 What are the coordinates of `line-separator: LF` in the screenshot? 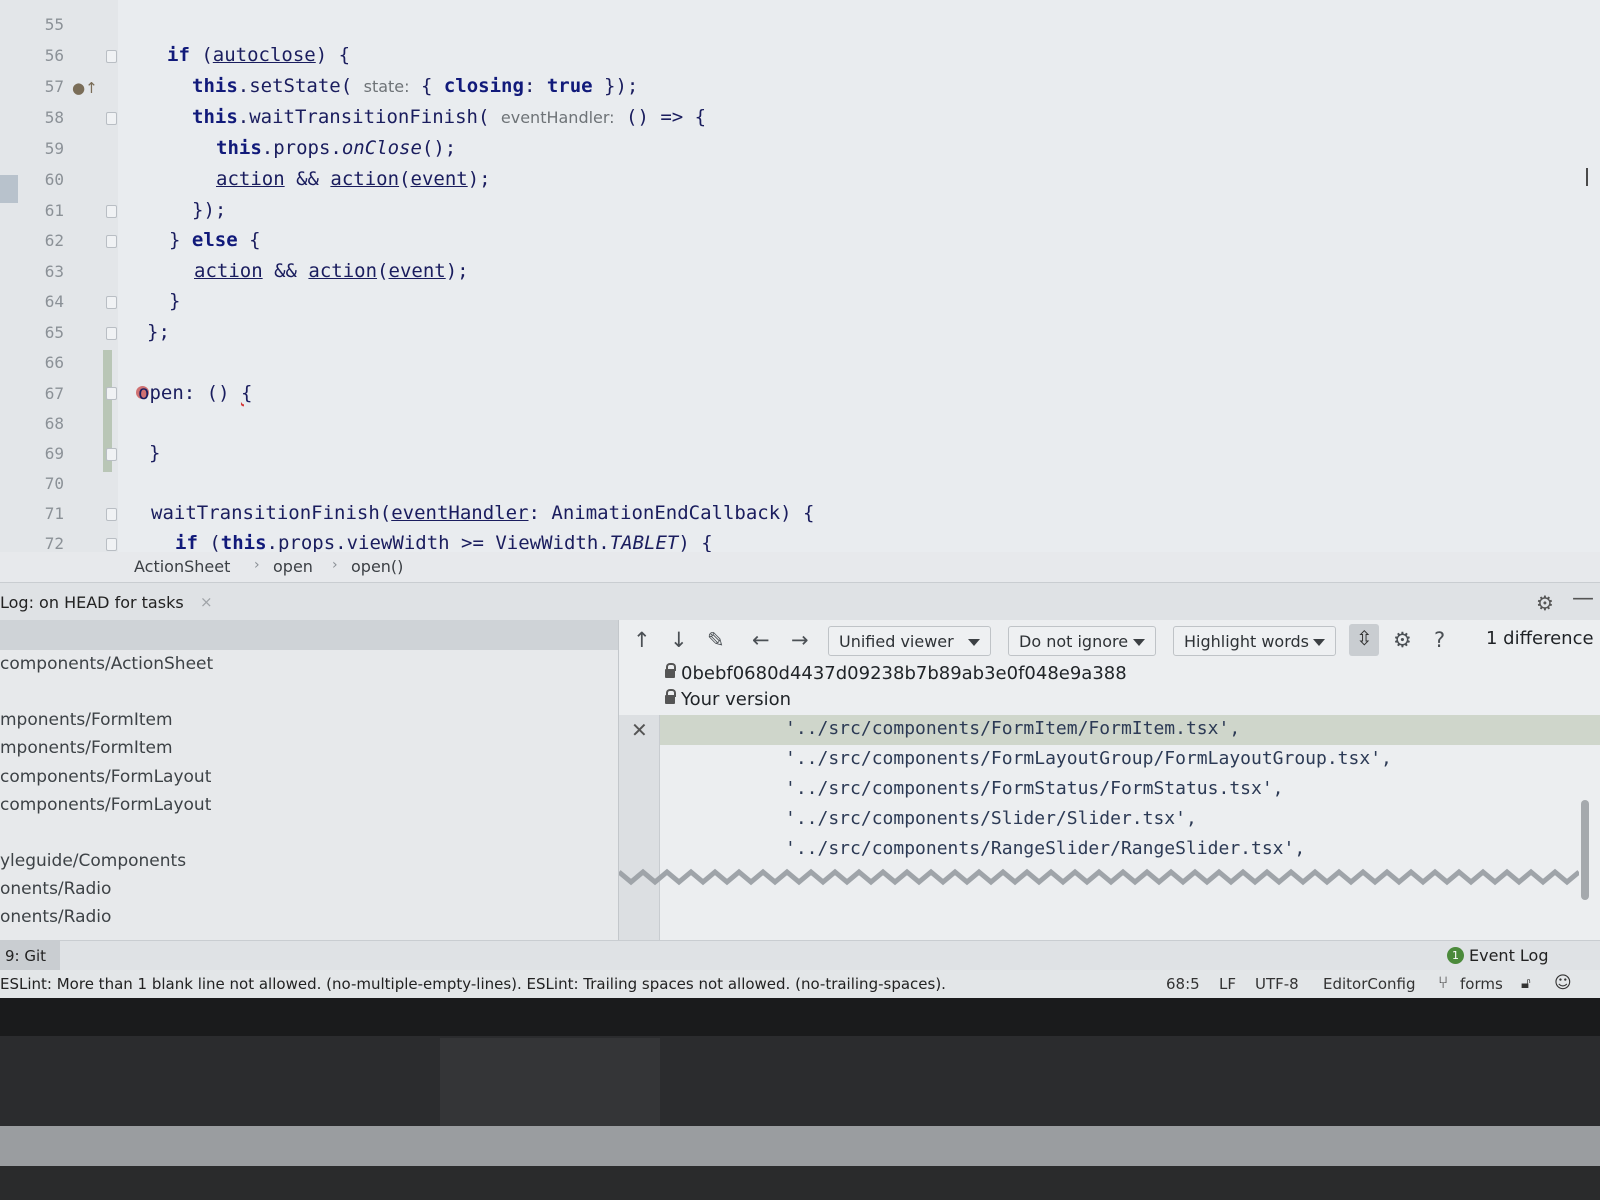 It's located at (1227, 984).